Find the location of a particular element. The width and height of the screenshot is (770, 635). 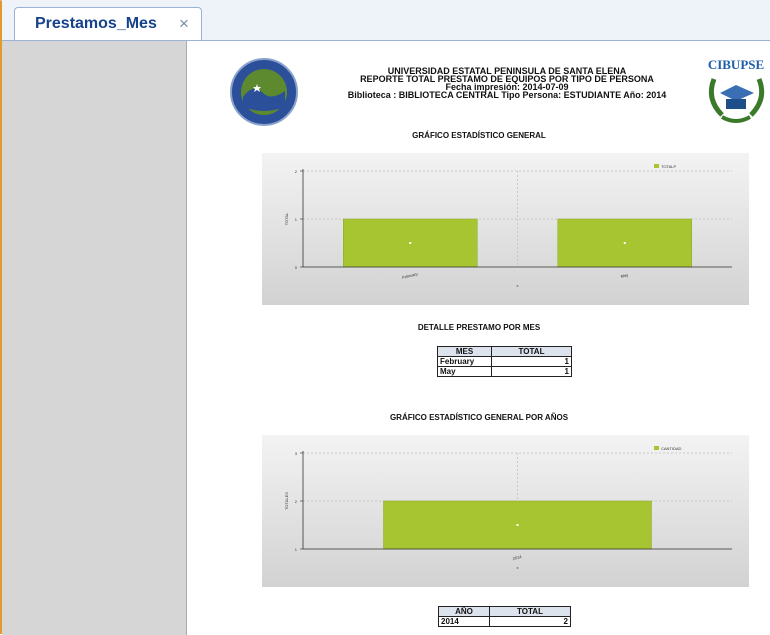

table-row: 2014 2 is located at coordinates (504, 621).